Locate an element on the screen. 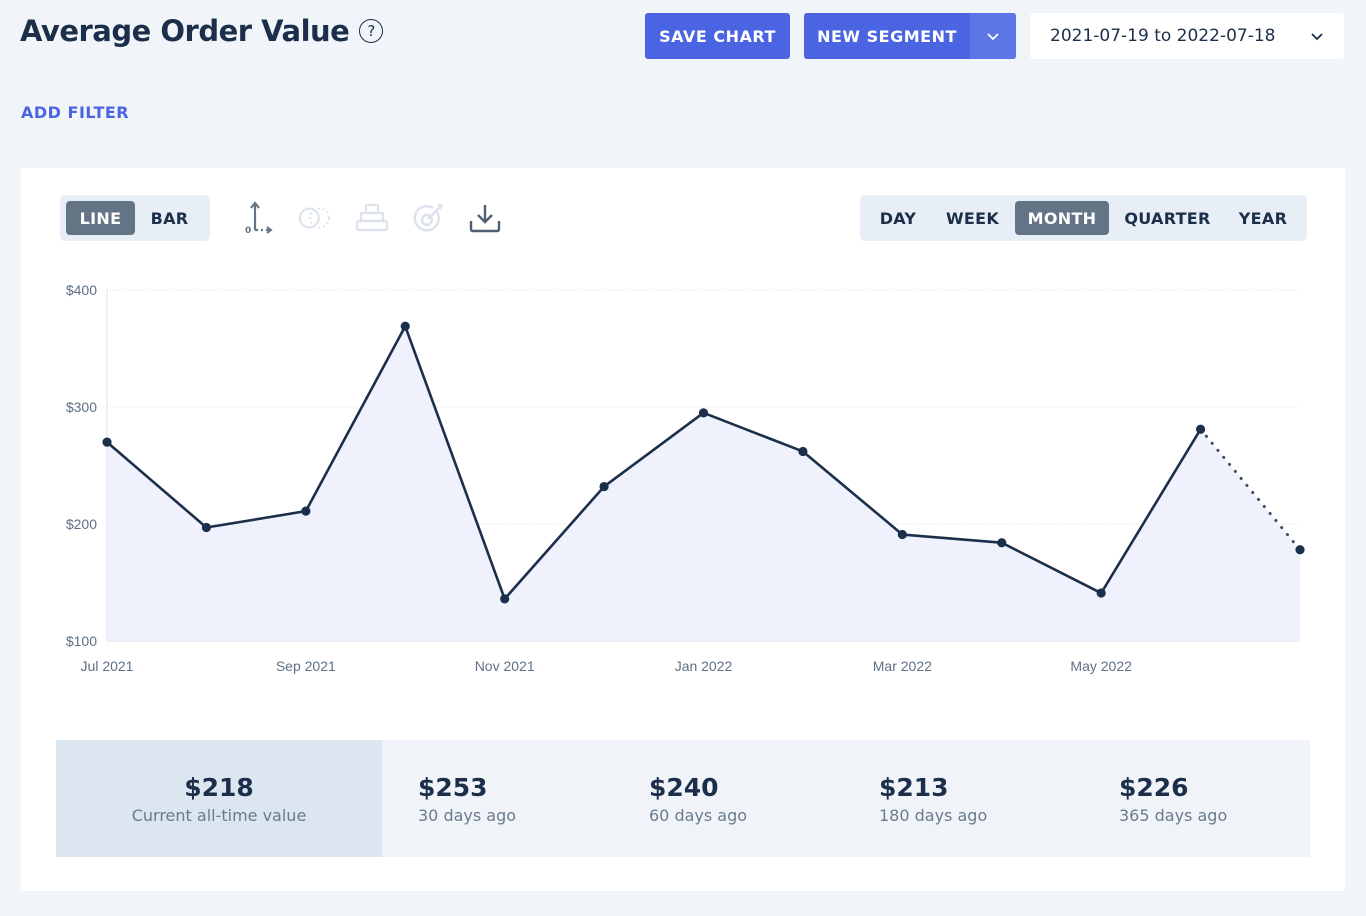  date-range-value: 2021-07-19 to 2022-07-18 is located at coordinates (1163, 36).